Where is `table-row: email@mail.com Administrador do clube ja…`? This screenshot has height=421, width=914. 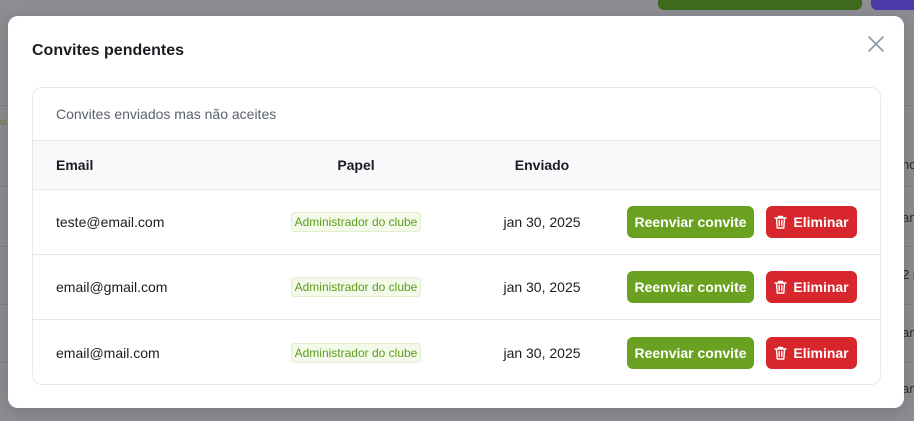 table-row: email@mail.com Administrador do clube ja… is located at coordinates (456, 352).